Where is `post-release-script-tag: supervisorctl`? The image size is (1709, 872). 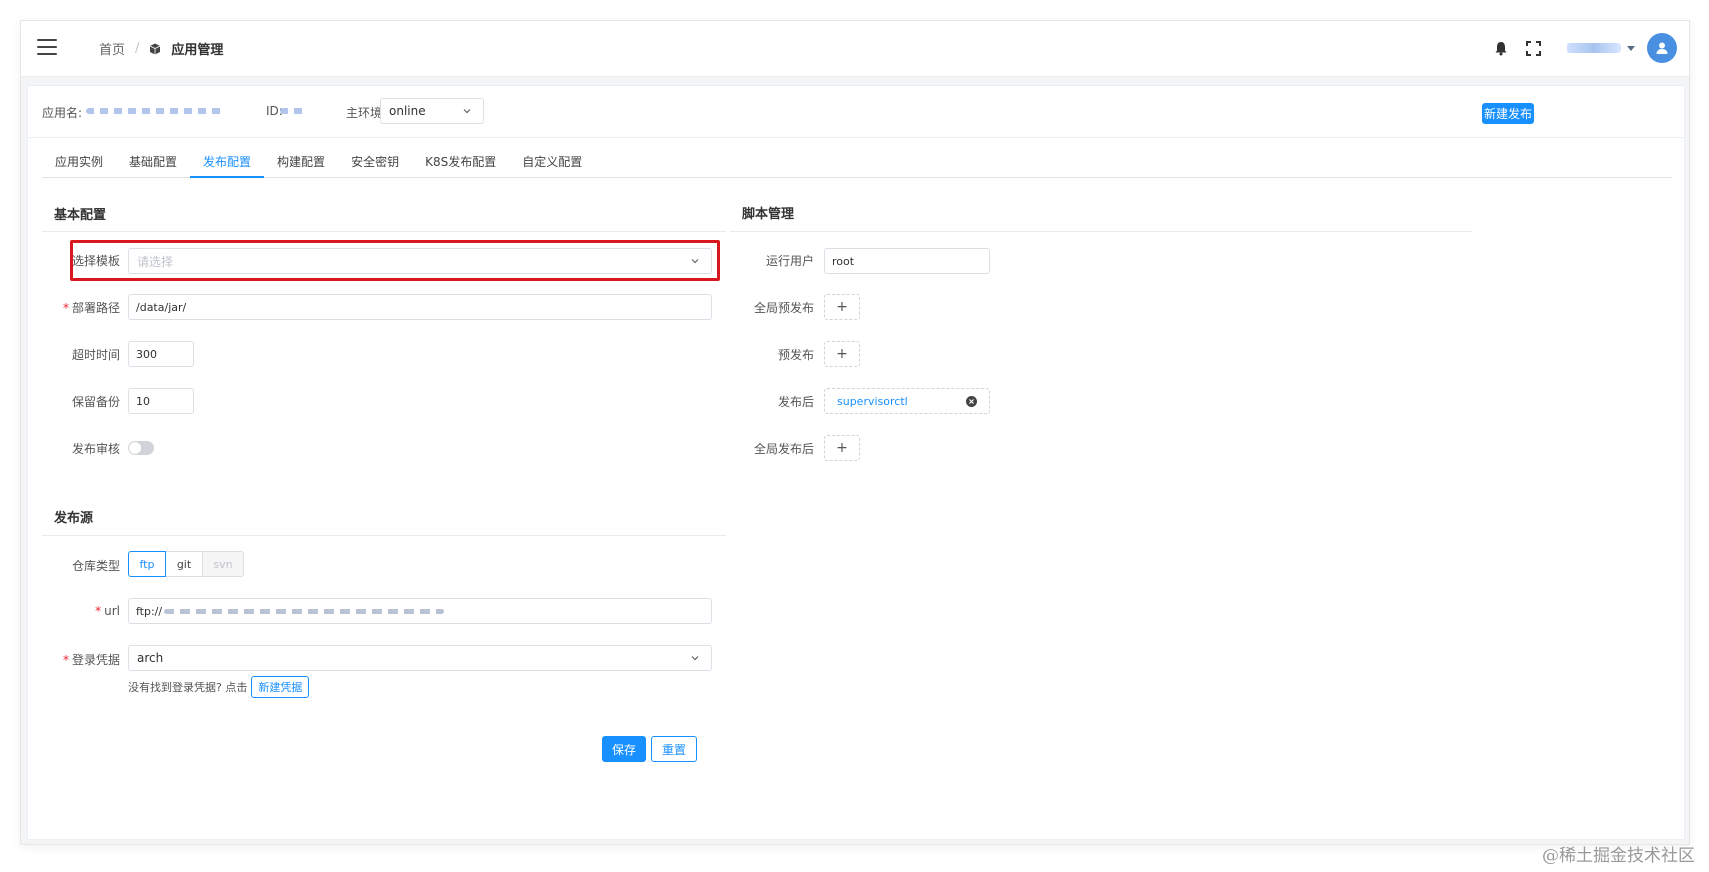 post-release-script-tag: supervisorctl is located at coordinates (907, 401).